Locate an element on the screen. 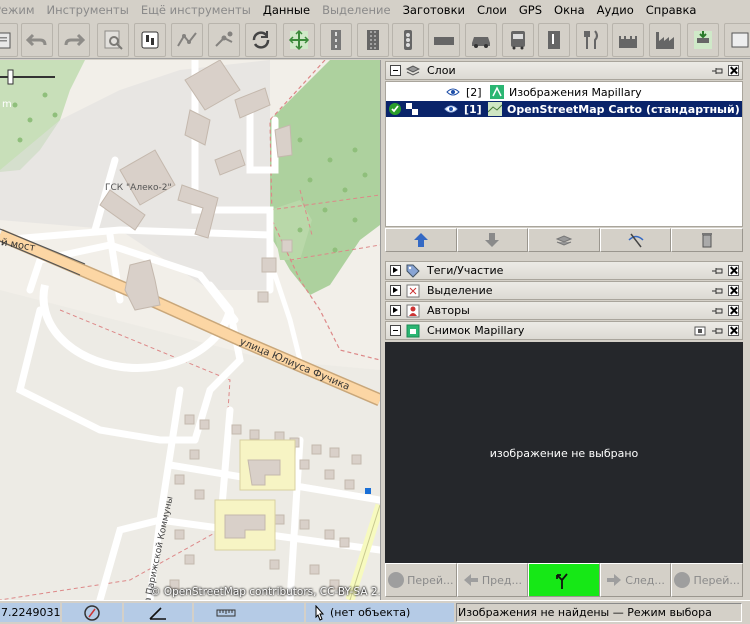  preferences-icon is located at coordinates (150, 40).